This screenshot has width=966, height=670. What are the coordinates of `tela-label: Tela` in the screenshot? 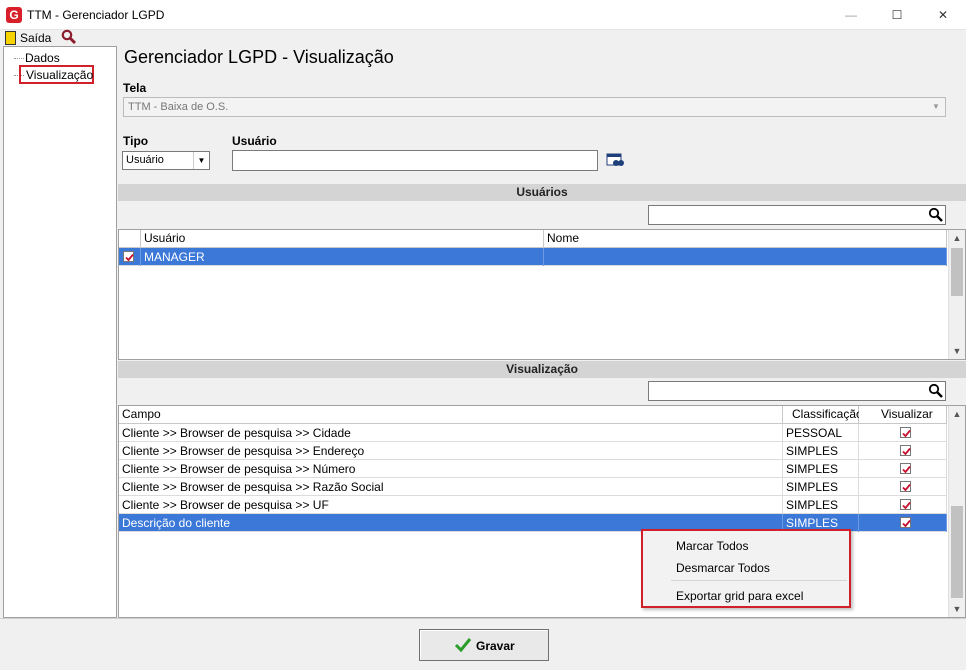 It's located at (135, 88).